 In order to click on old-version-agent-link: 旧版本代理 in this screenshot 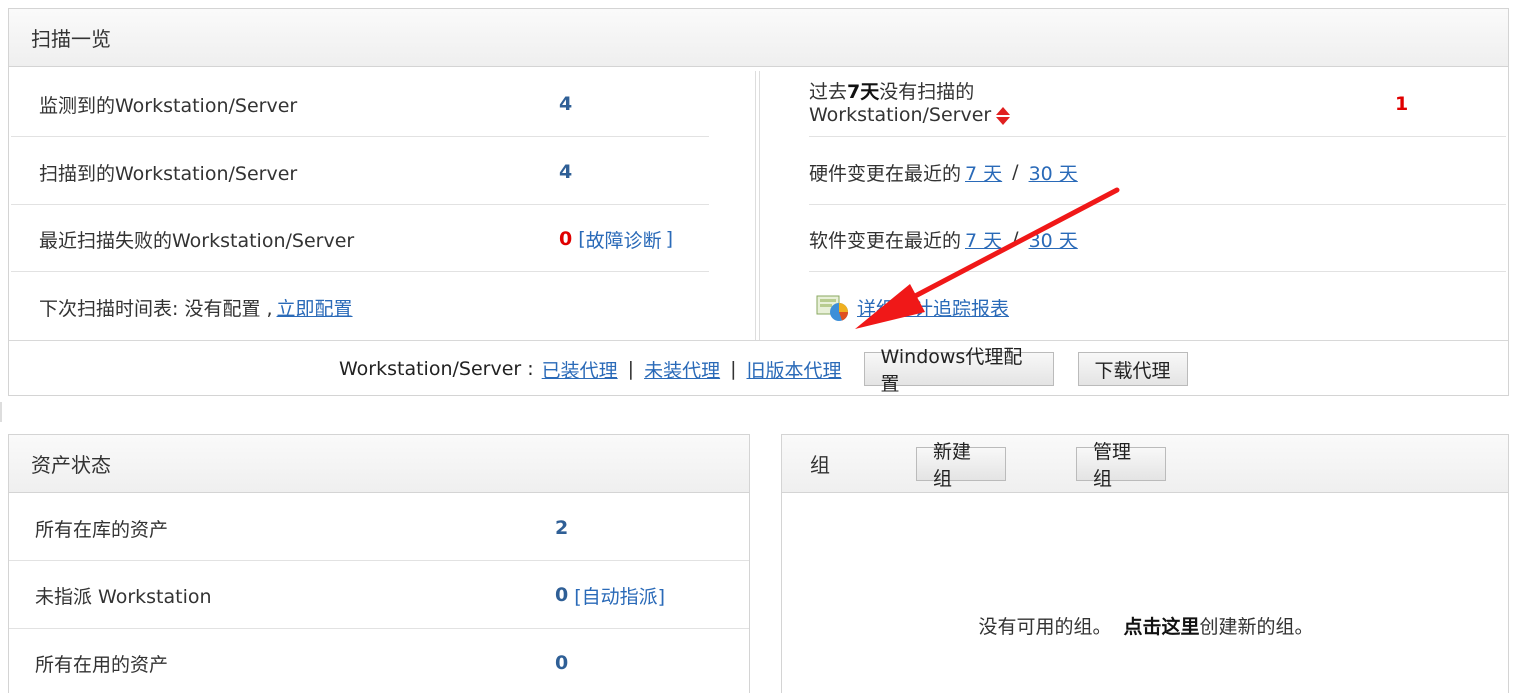, I will do `click(794, 369)`.